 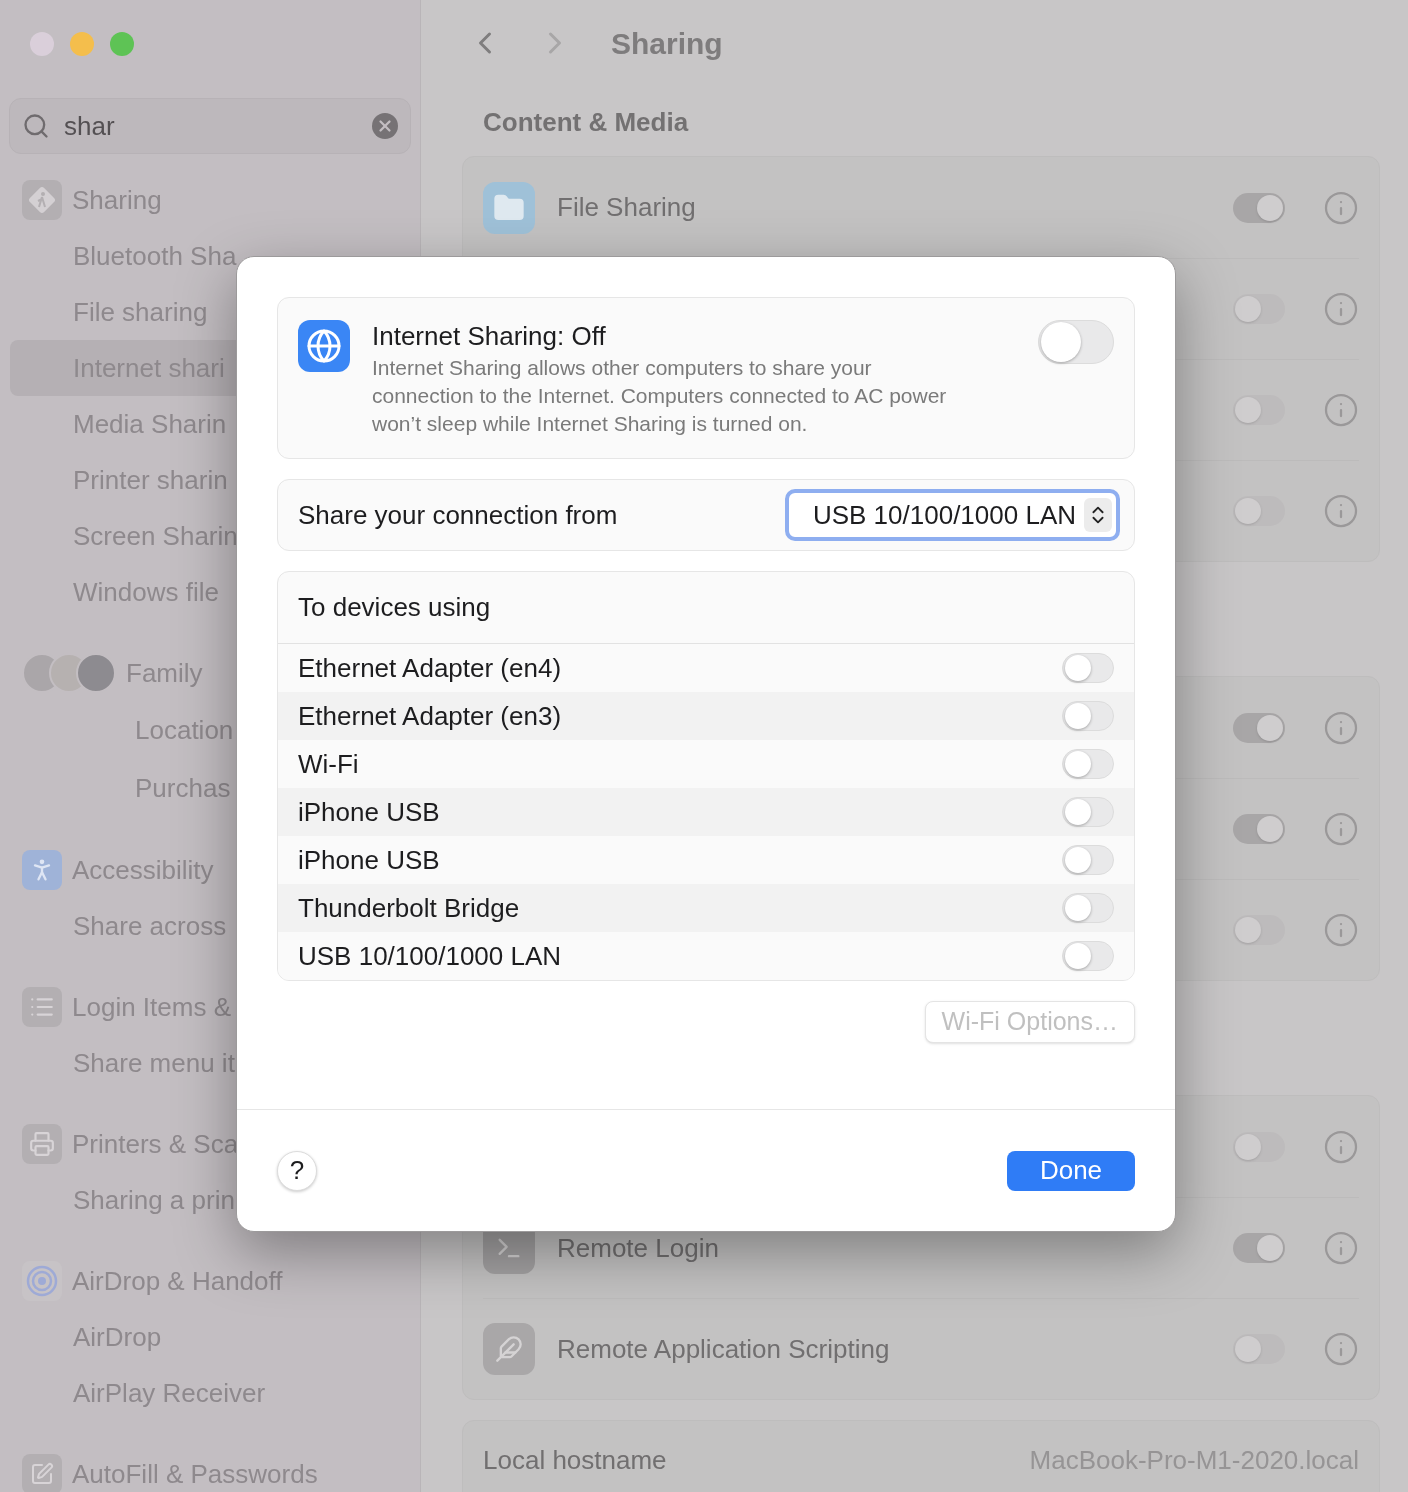 I want to click on device-label: USB 10/100/1000 LAN, so click(x=430, y=956).